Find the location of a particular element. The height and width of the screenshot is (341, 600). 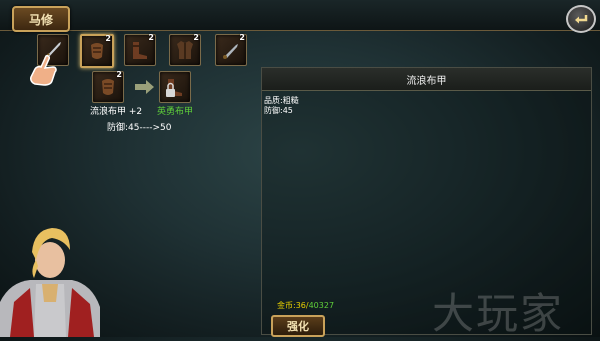

character-name: 马修 is located at coordinates (40, 19).